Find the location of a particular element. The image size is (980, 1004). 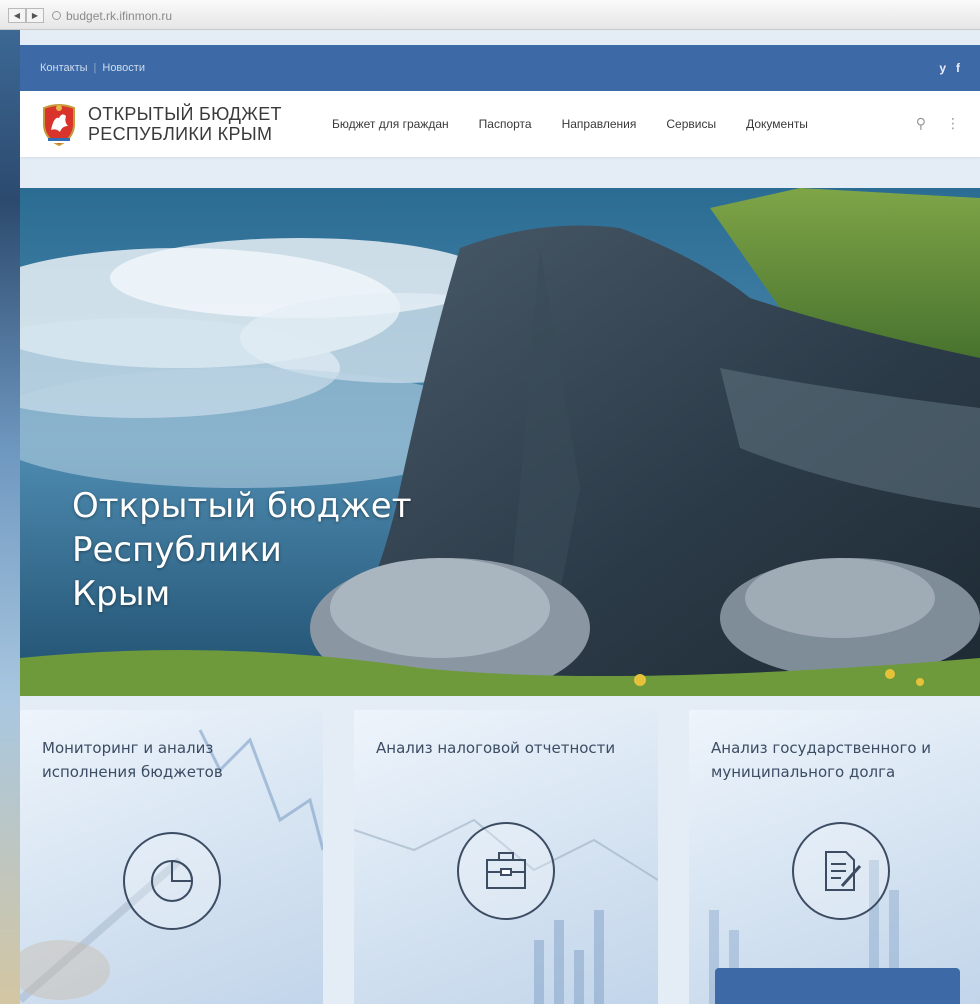

browser-nav-arrows: ◀ ▶ is located at coordinates (26, 15).